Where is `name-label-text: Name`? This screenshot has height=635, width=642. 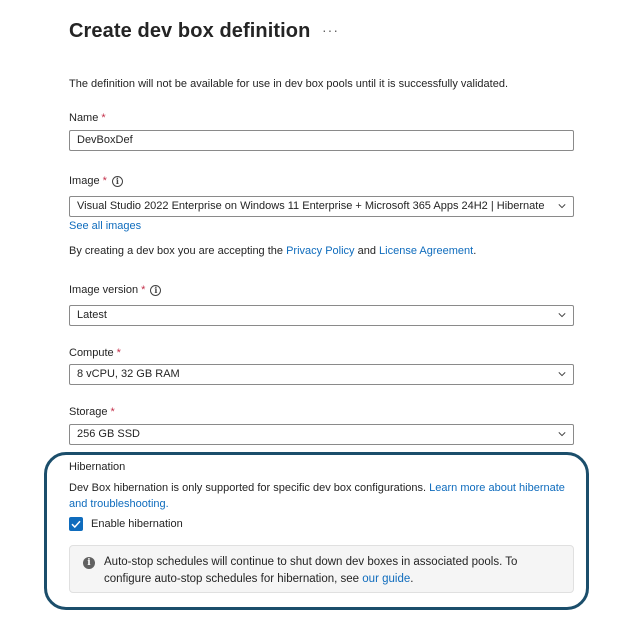 name-label-text: Name is located at coordinates (84, 118).